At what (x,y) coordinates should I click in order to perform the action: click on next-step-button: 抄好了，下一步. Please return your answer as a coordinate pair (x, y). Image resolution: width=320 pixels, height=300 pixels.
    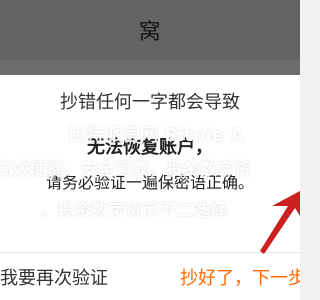
    Looking at the image, I should click on (225, 276).